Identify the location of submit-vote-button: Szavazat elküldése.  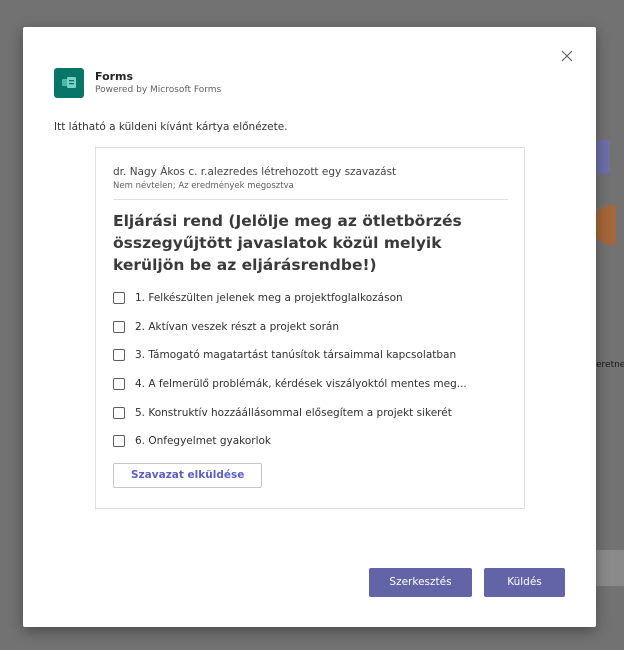
(188, 475).